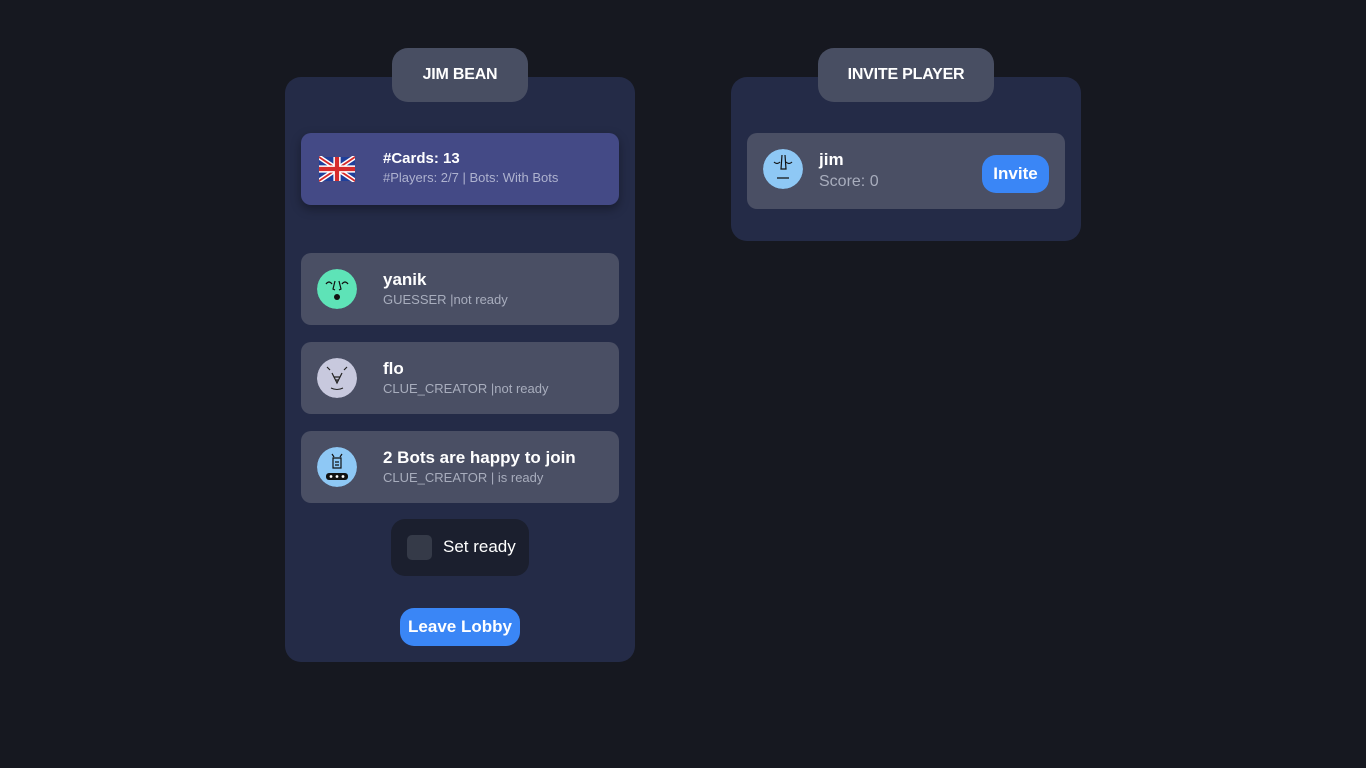 This screenshot has width=1366, height=768. What do you see at coordinates (849, 181) in the screenshot?
I see `player-score: Score: 0` at bounding box center [849, 181].